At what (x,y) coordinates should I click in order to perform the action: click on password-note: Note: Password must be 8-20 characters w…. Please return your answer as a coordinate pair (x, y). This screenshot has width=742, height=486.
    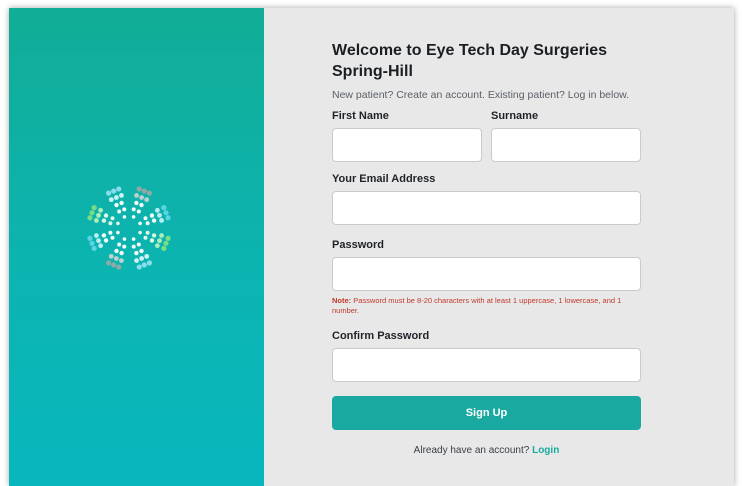
    Looking at the image, I should click on (488, 306).